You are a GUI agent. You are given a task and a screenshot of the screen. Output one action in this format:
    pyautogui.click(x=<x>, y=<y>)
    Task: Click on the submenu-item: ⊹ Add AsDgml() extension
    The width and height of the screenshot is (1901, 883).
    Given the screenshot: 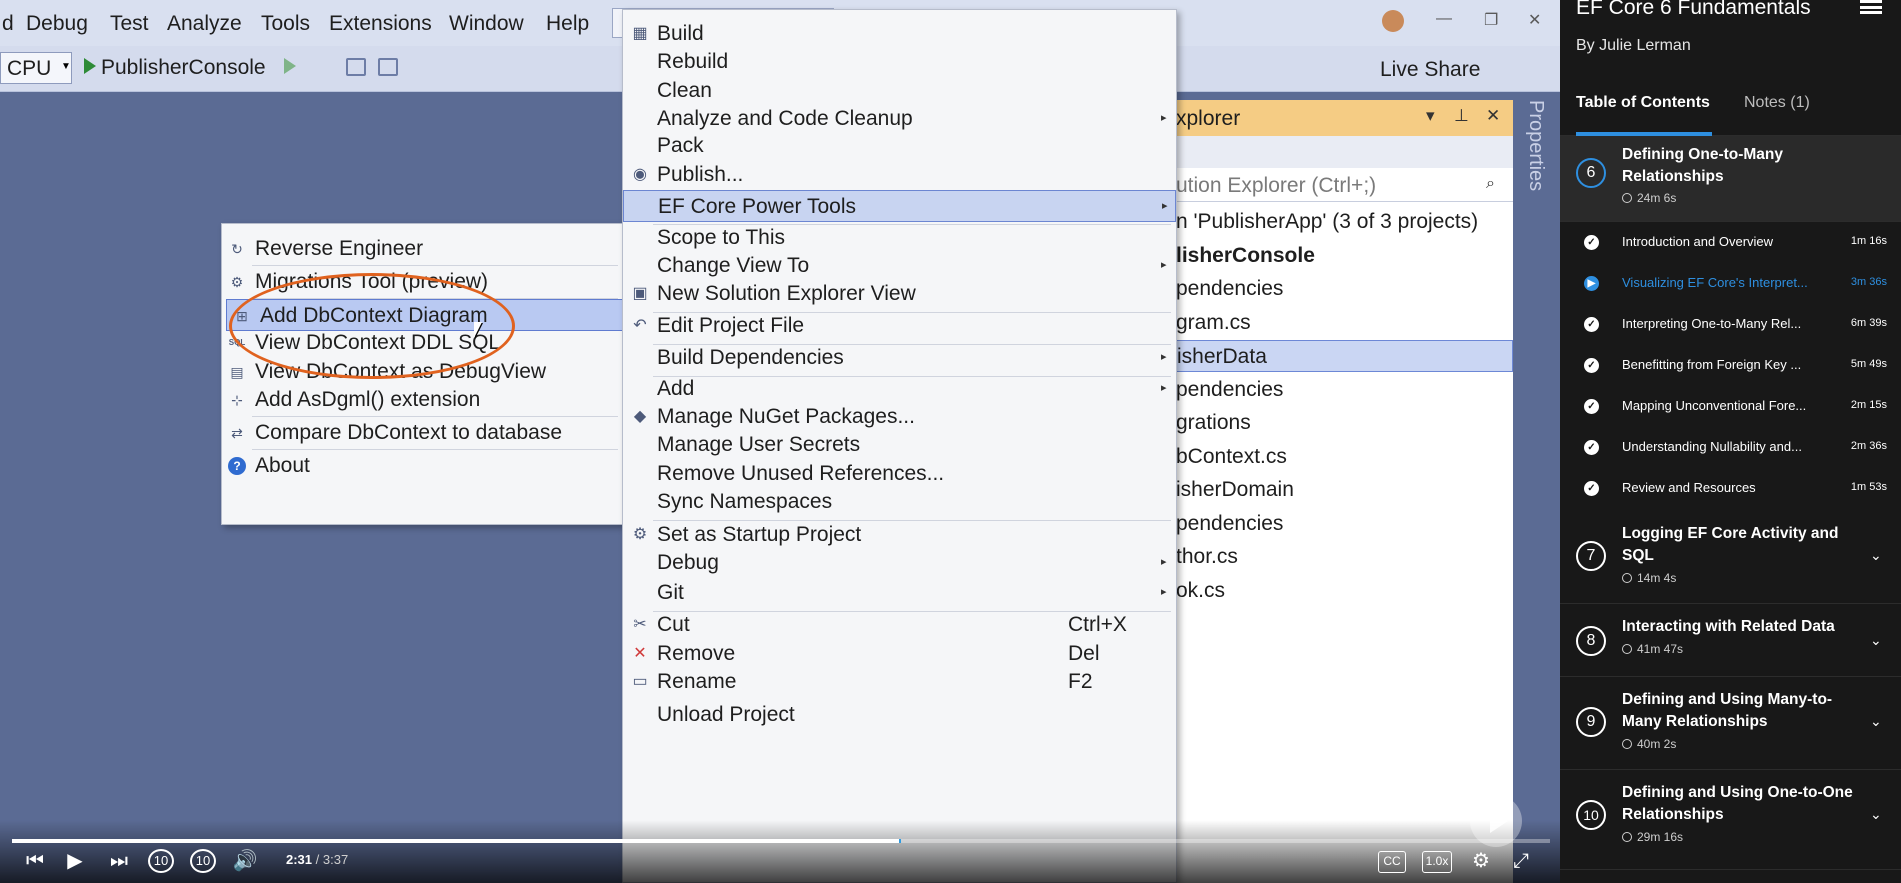 What is the action you would take?
    pyautogui.click(x=422, y=400)
    